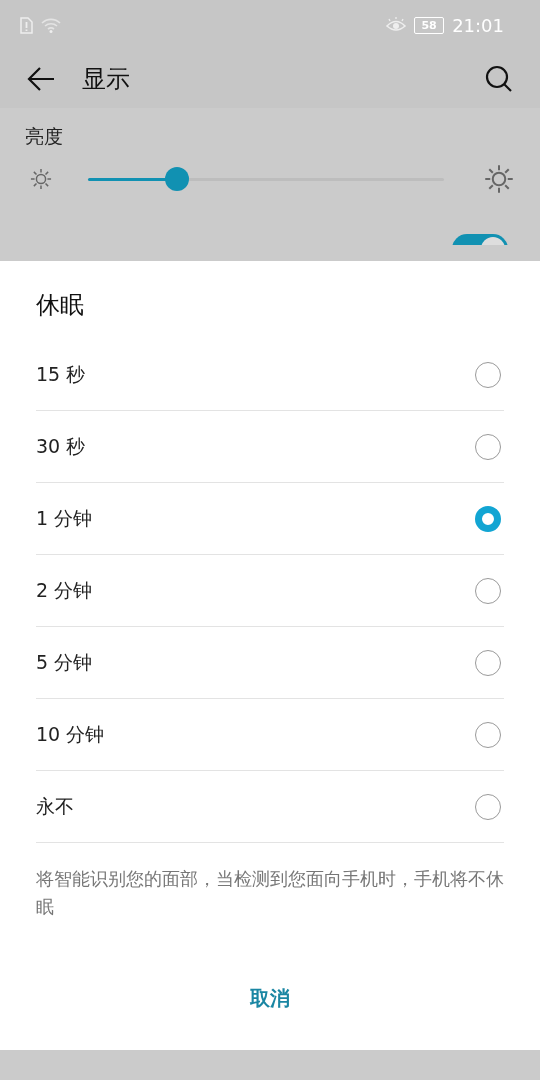  What do you see at coordinates (70, 734) in the screenshot?
I see `option-label: 10 分钟` at bounding box center [70, 734].